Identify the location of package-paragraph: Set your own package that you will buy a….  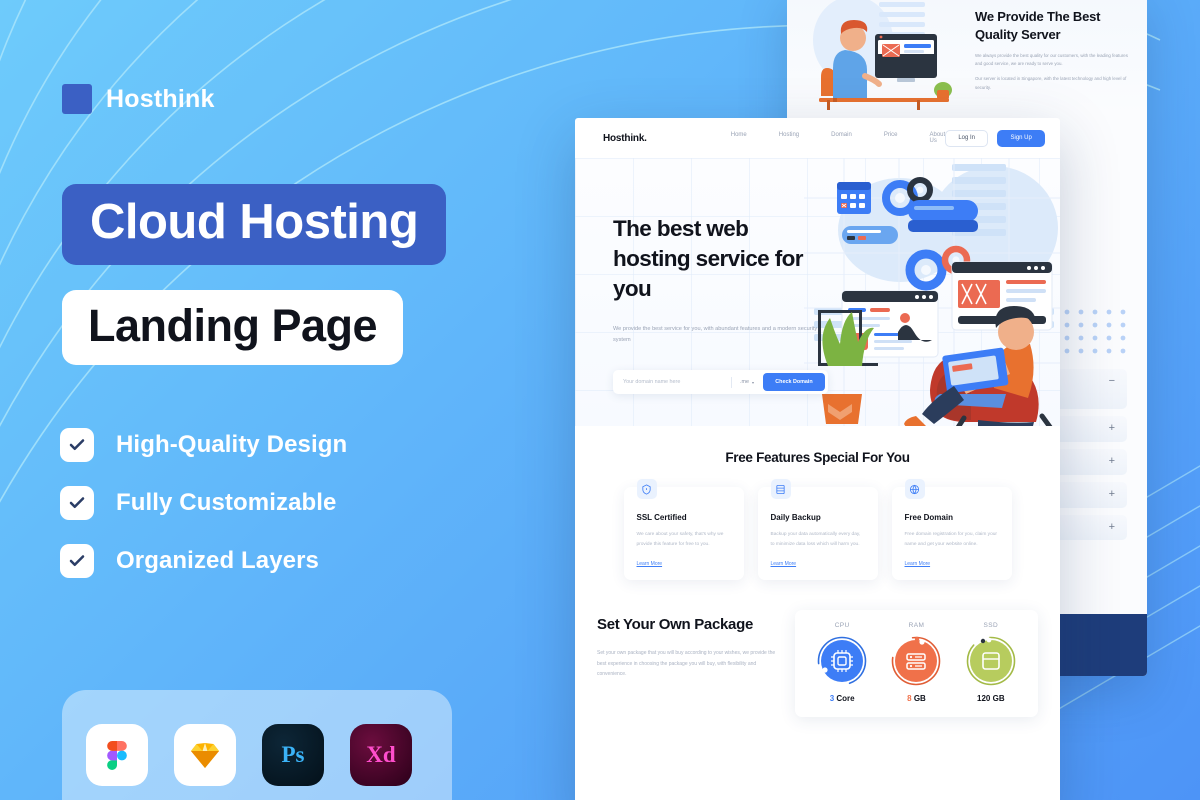
(686, 664).